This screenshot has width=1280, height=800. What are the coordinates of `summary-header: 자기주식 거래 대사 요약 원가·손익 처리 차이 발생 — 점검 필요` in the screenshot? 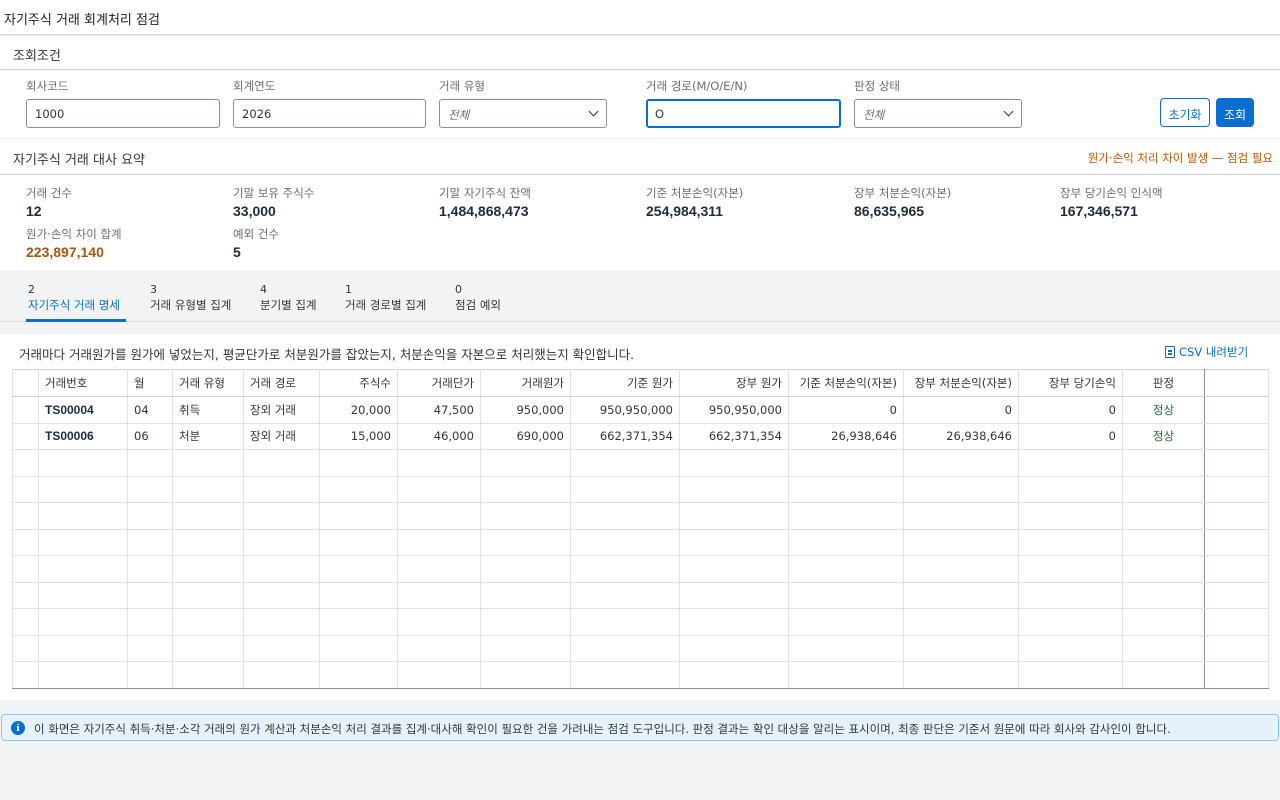 It's located at (640, 157).